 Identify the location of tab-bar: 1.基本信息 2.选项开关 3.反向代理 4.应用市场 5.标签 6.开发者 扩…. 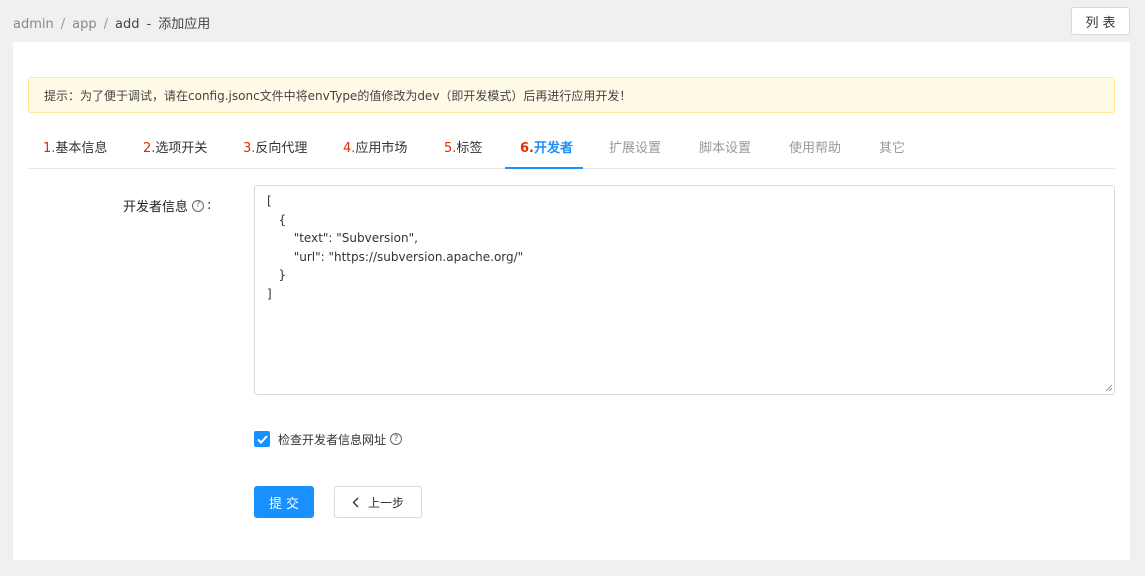
(571, 149).